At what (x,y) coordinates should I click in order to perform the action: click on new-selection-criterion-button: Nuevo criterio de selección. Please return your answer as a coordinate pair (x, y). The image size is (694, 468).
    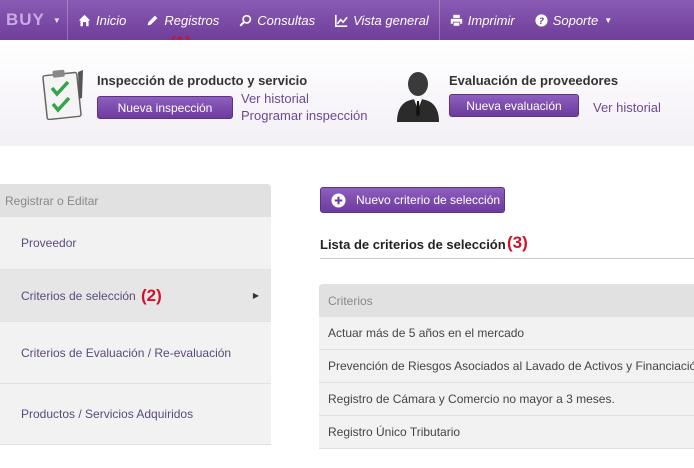
    Looking at the image, I should click on (412, 200).